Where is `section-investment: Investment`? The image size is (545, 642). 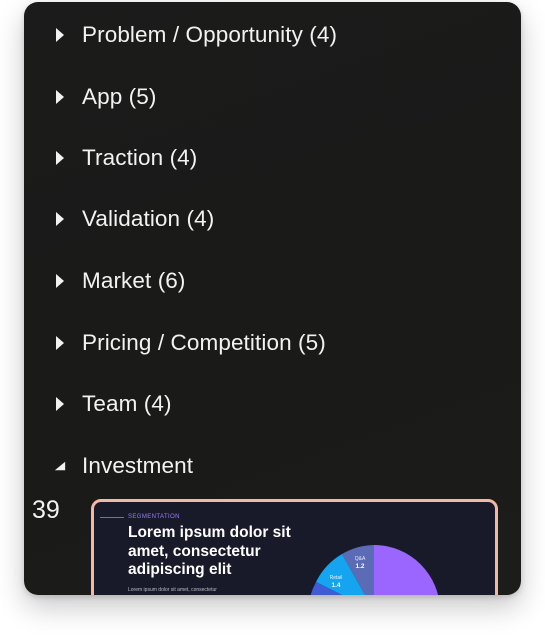 section-investment: Investment is located at coordinates (272, 466).